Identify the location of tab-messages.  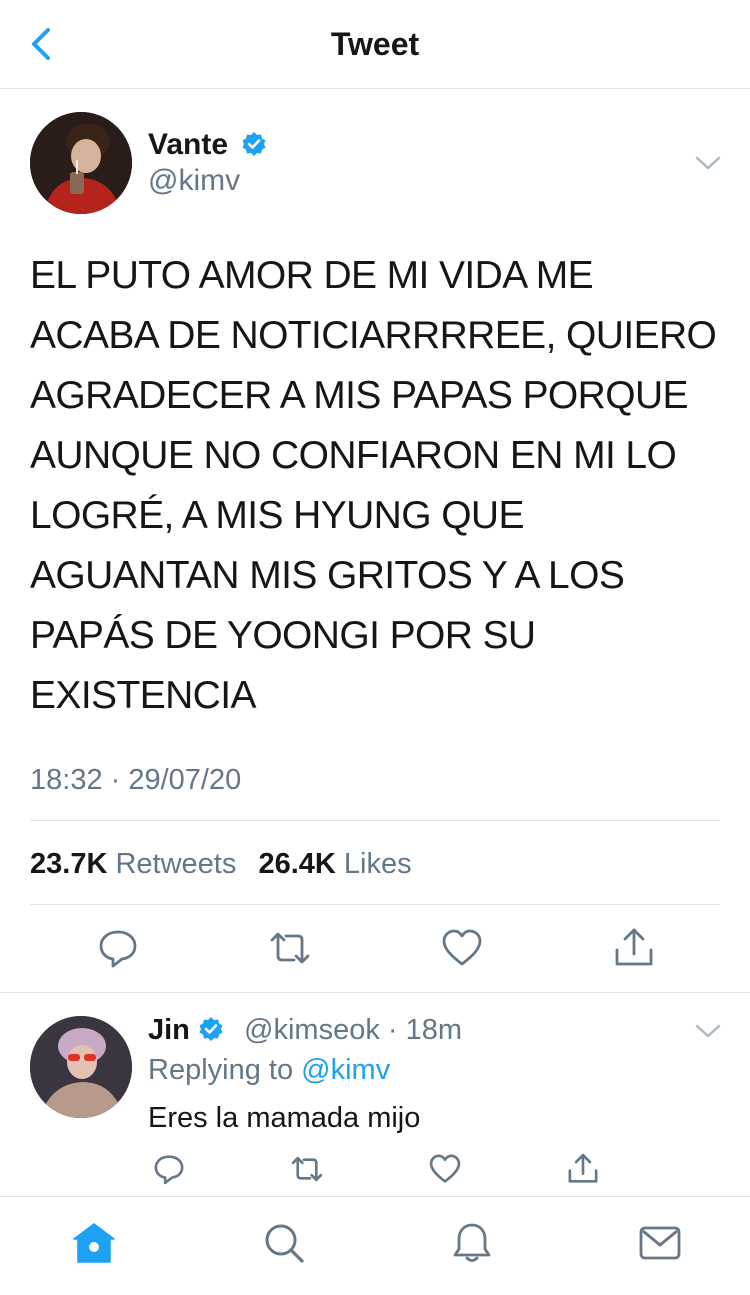
(660, 1243).